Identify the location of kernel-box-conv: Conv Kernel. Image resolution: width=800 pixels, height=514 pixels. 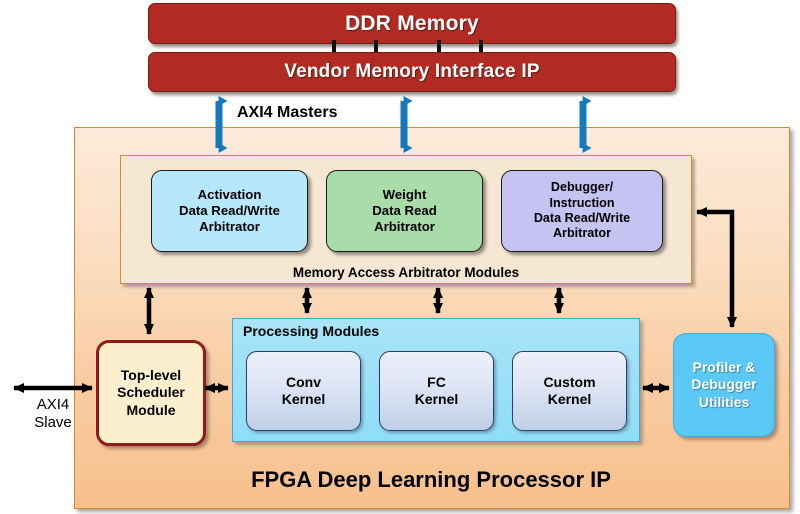
(303, 391).